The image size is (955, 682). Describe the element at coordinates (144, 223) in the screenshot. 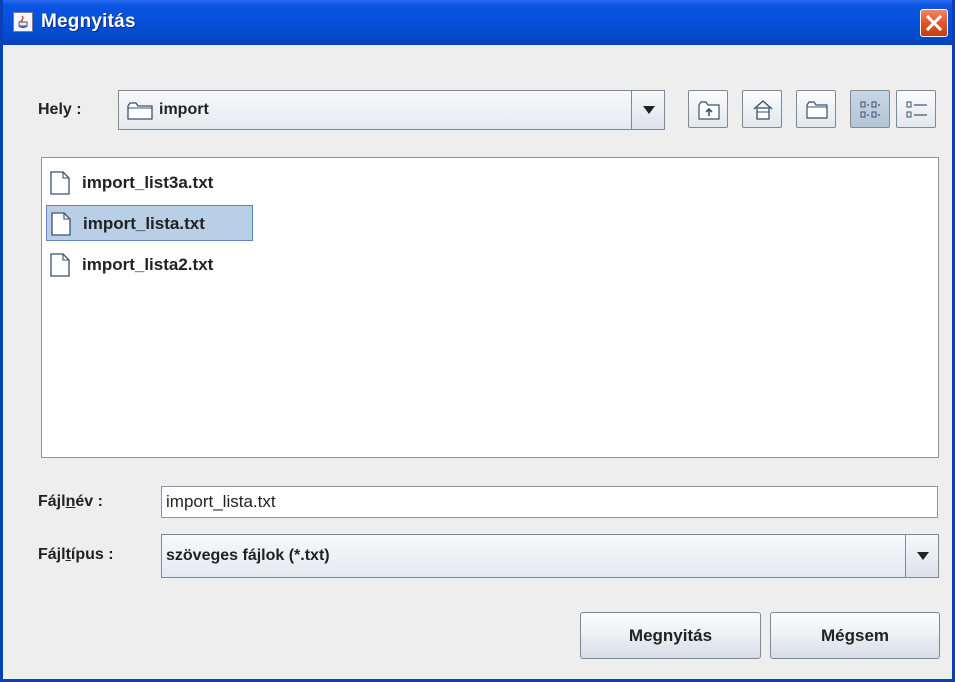

I see `file-name: import_lista.txt` at that location.